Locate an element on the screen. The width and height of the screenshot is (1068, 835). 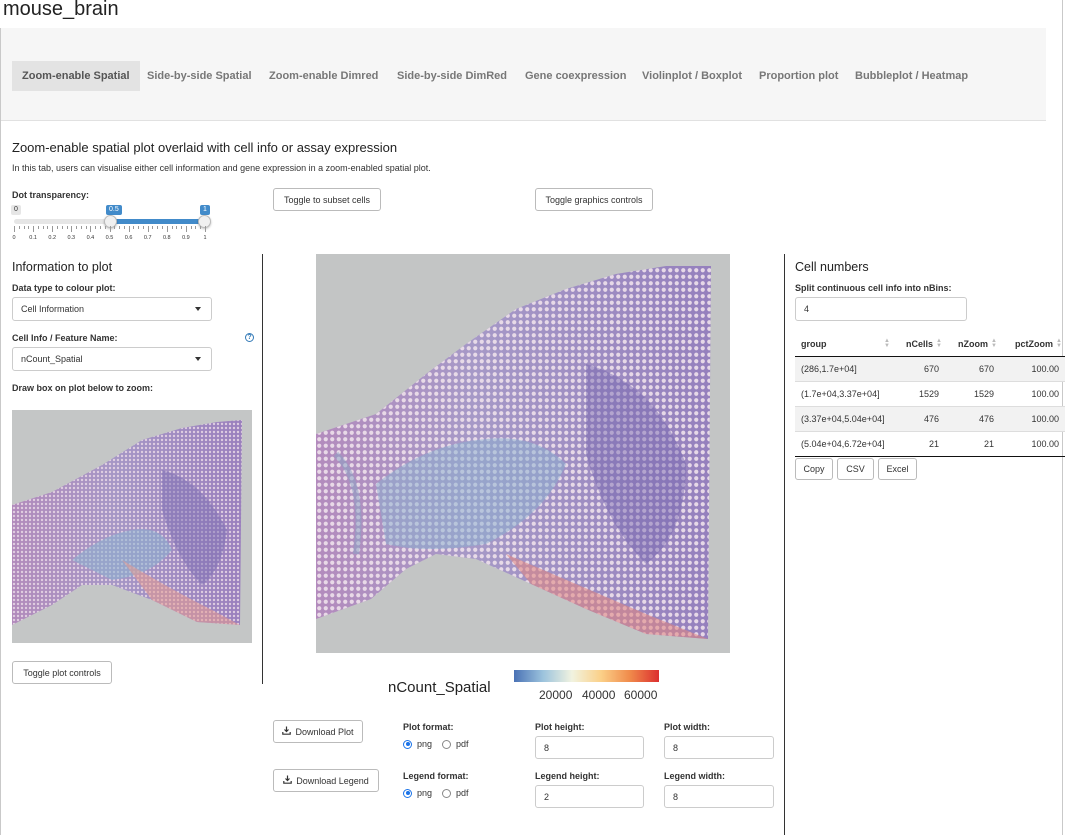
cell-pctzoom: 100.00 is located at coordinates (1032, 418).